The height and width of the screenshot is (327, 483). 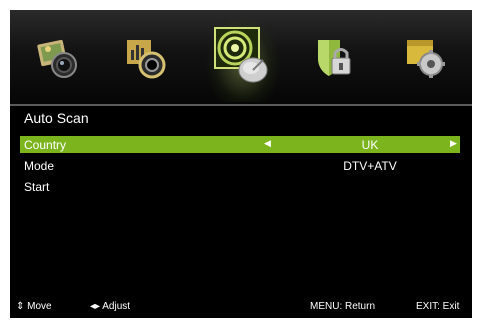 What do you see at coordinates (334, 58) in the screenshot?
I see `lock-icon` at bounding box center [334, 58].